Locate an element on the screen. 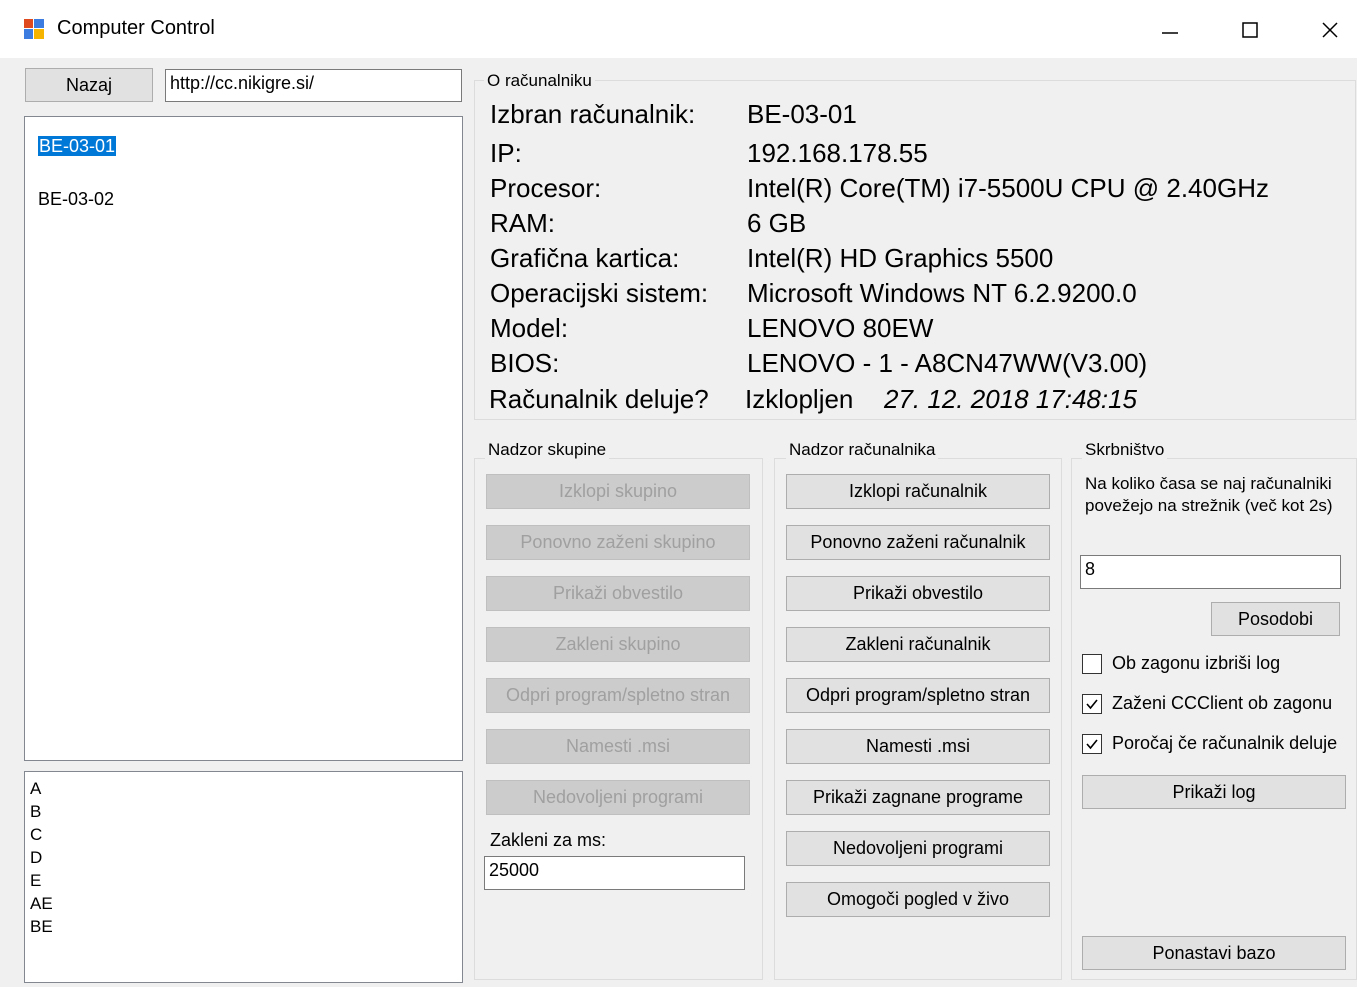 Image resolution: width=1357 pixels, height=987 pixels. info-value: BE-03-01 is located at coordinates (802, 114).